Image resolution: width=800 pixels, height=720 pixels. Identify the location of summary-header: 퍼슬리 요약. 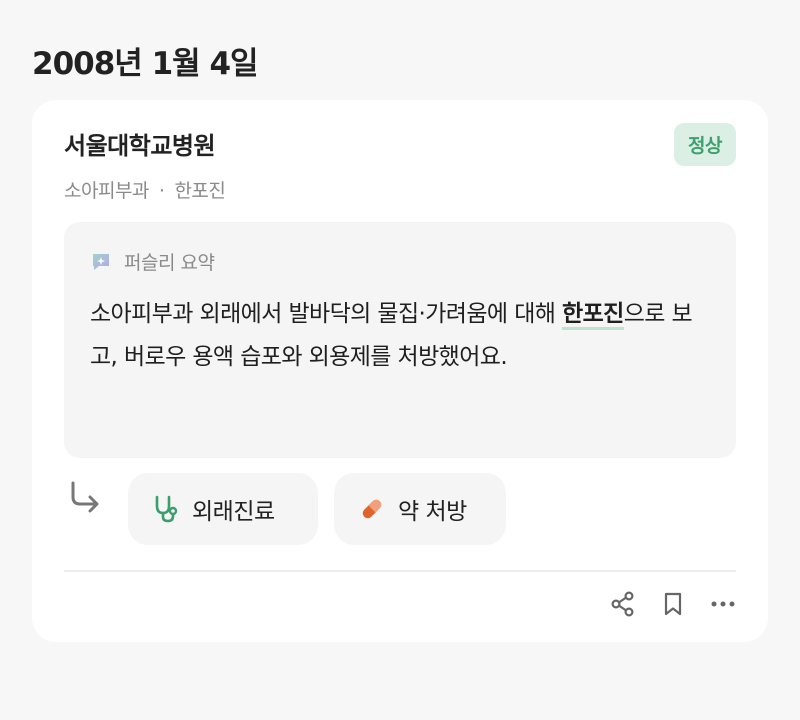
(400, 261).